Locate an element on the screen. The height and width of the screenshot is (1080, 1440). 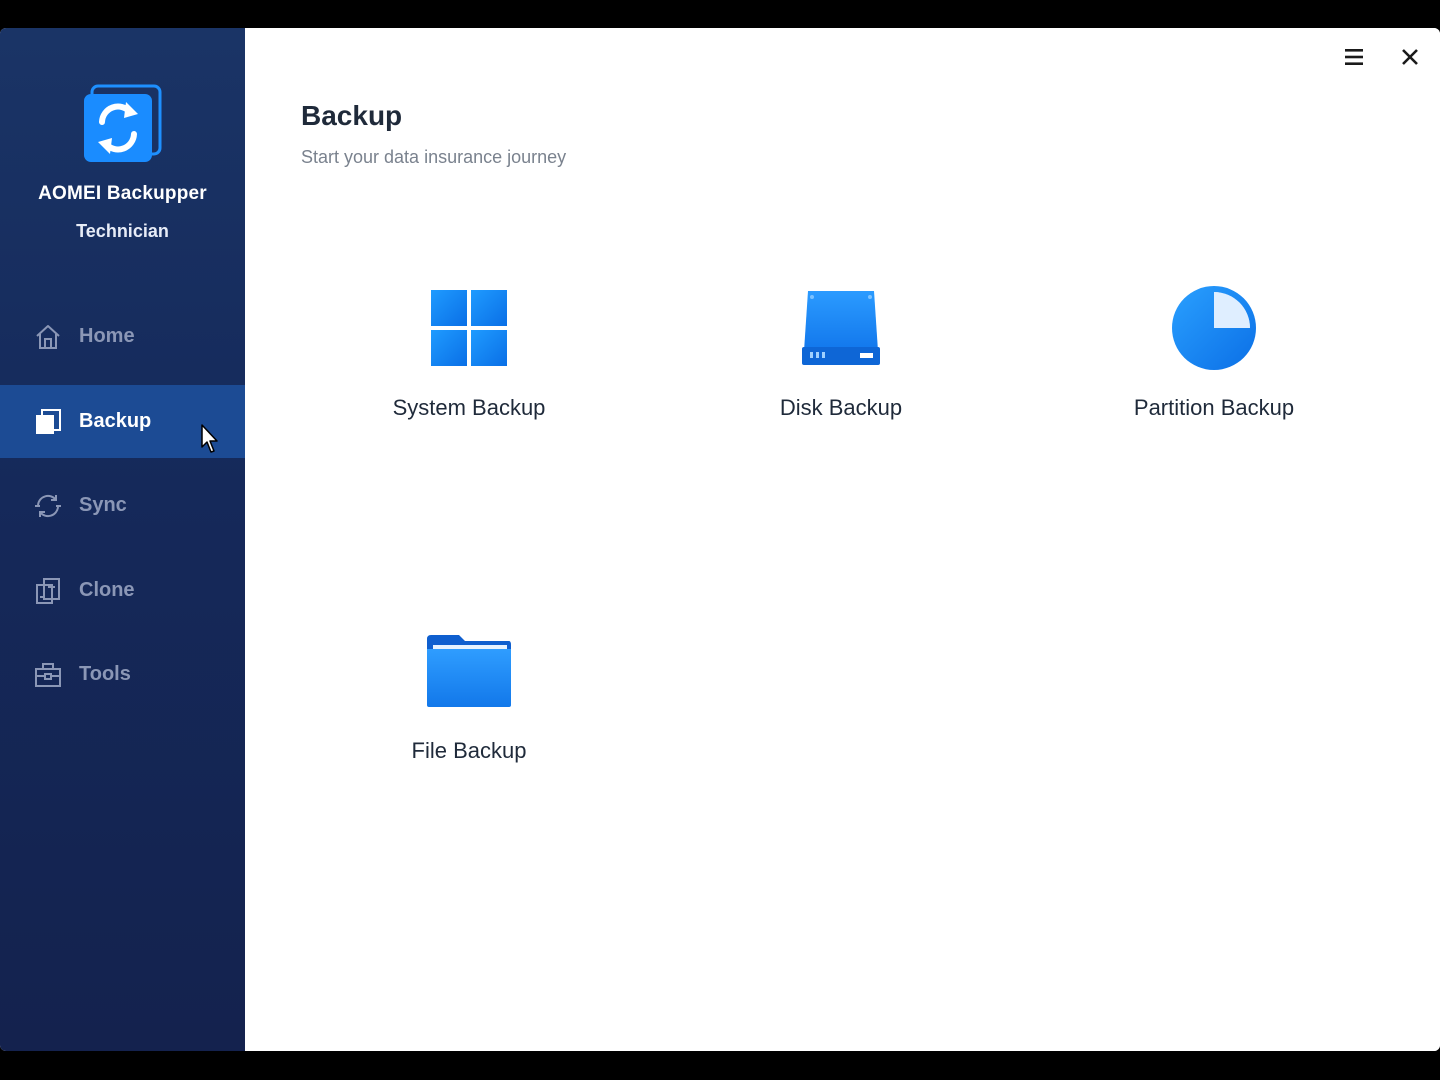
clone-icon is located at coordinates (48, 591).